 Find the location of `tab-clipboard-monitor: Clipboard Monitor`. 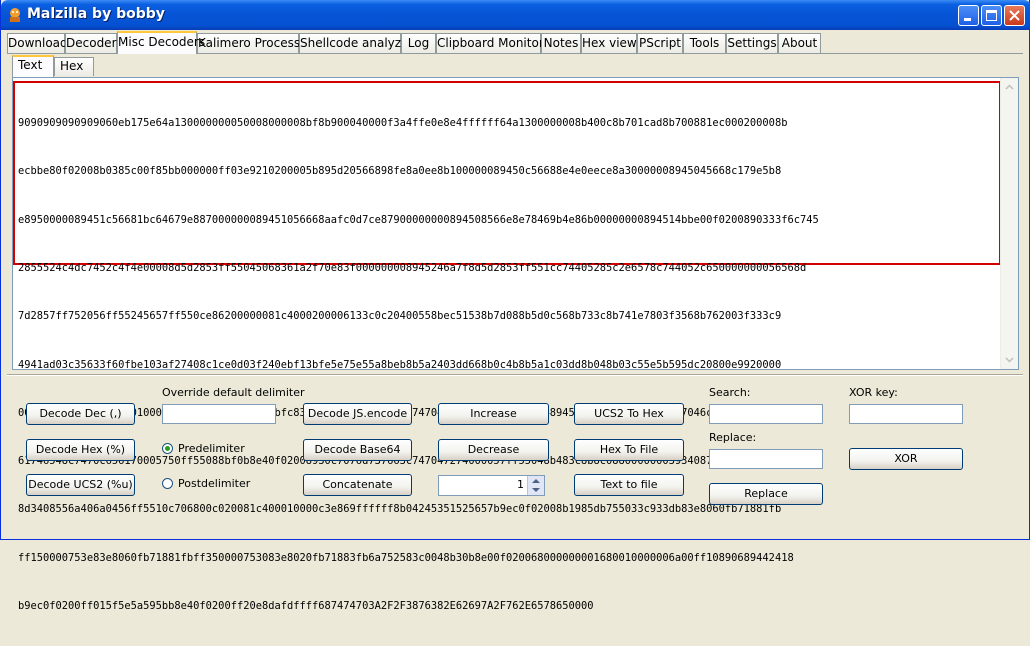

tab-clipboard-monitor: Clipboard Monitor is located at coordinates (490, 43).